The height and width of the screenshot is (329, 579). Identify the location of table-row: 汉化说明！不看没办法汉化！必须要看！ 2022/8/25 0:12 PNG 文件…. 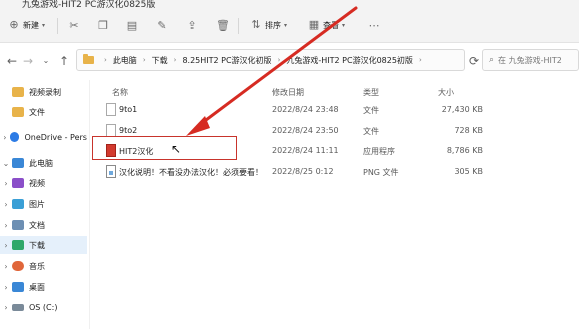
(334, 172).